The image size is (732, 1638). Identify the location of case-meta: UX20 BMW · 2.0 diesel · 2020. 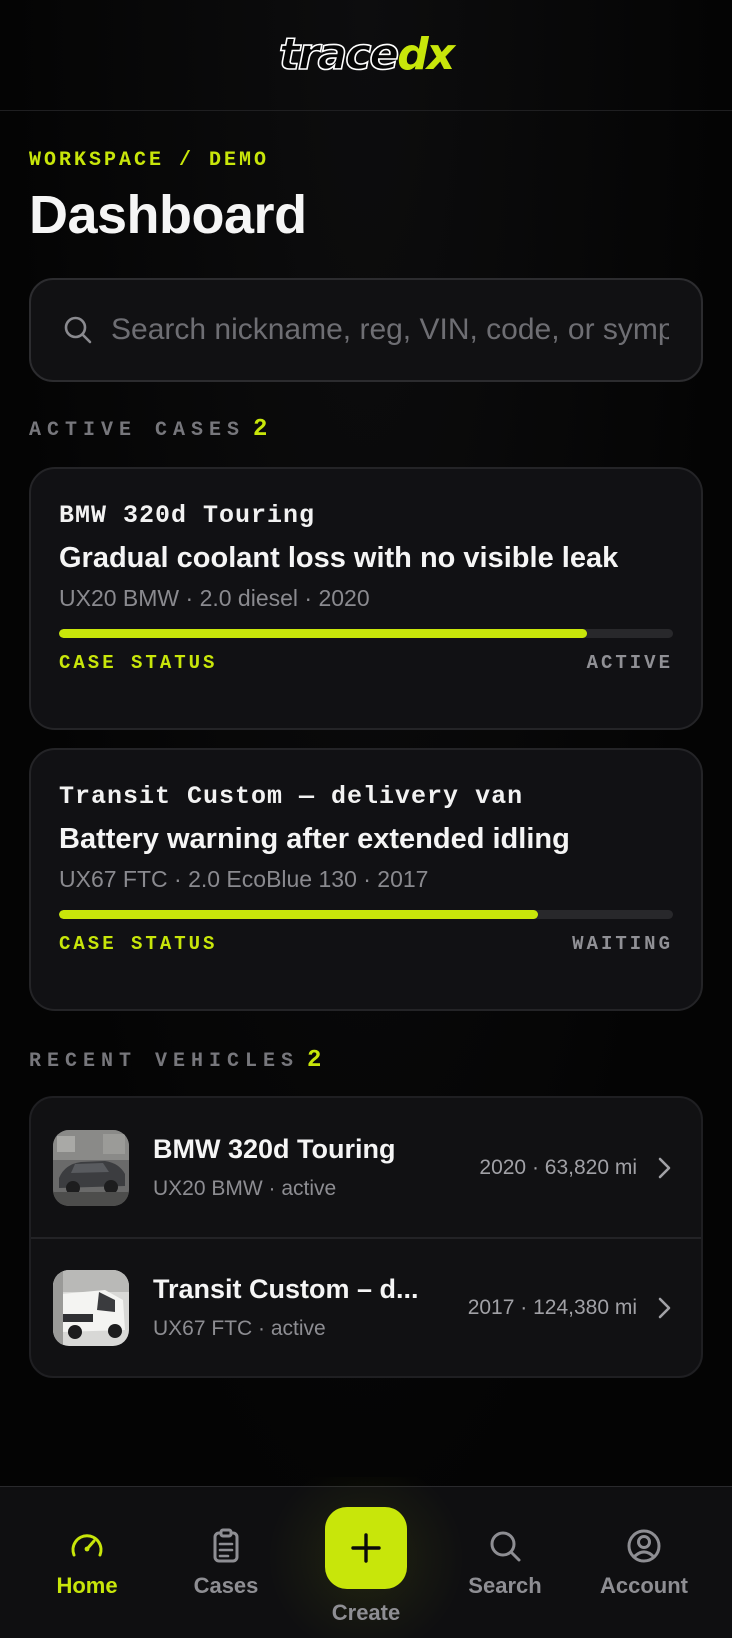
(214, 598).